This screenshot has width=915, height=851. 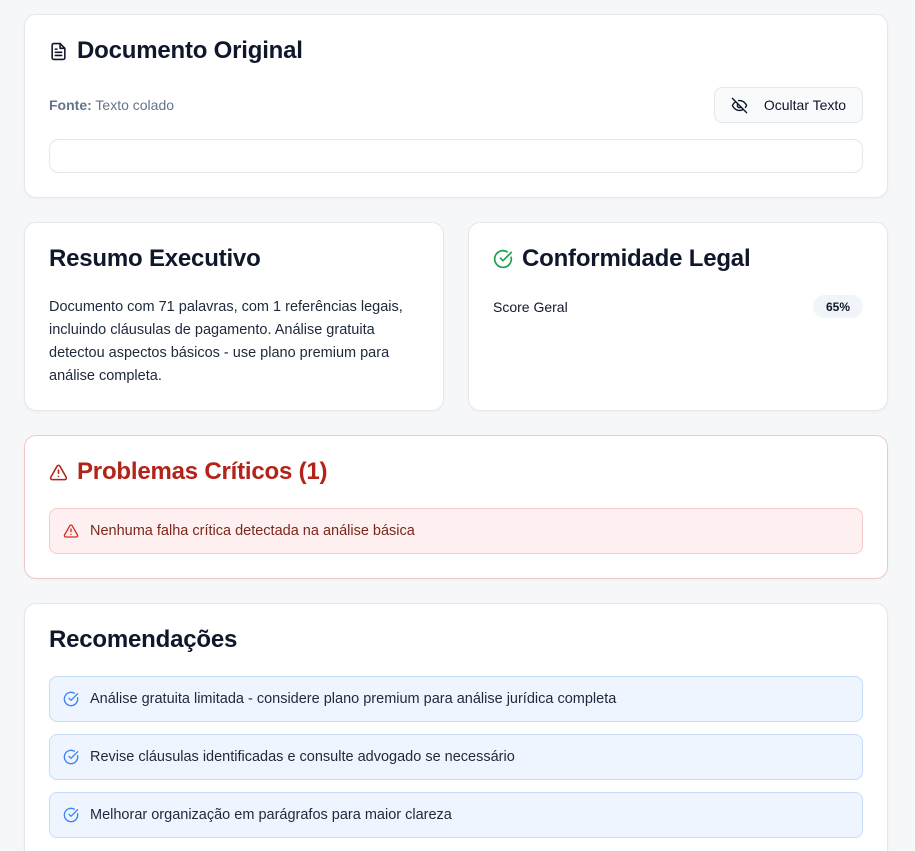 I want to click on document-text-box, so click(x=456, y=156).